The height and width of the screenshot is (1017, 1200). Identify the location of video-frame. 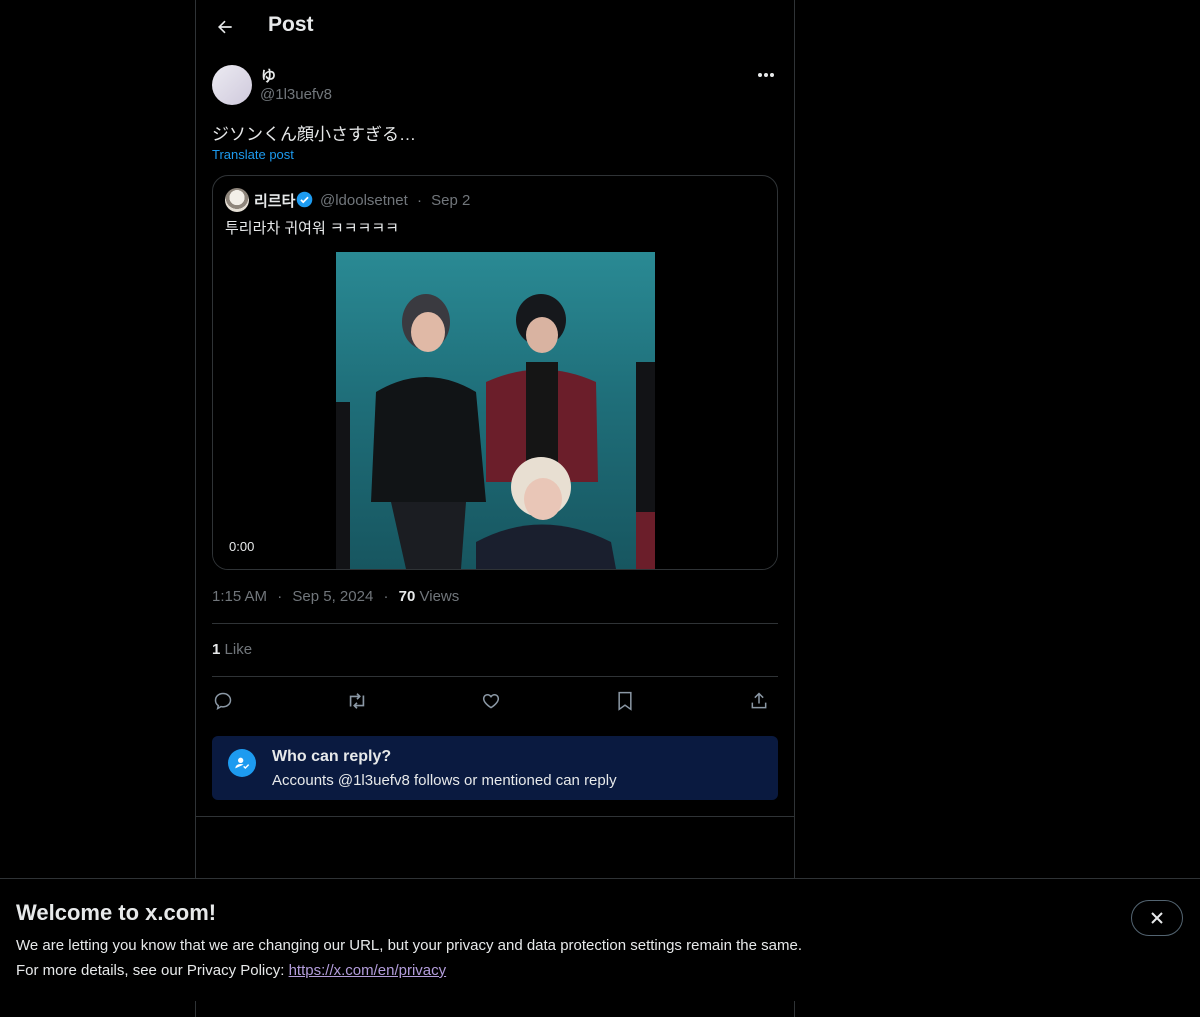
(495, 410).